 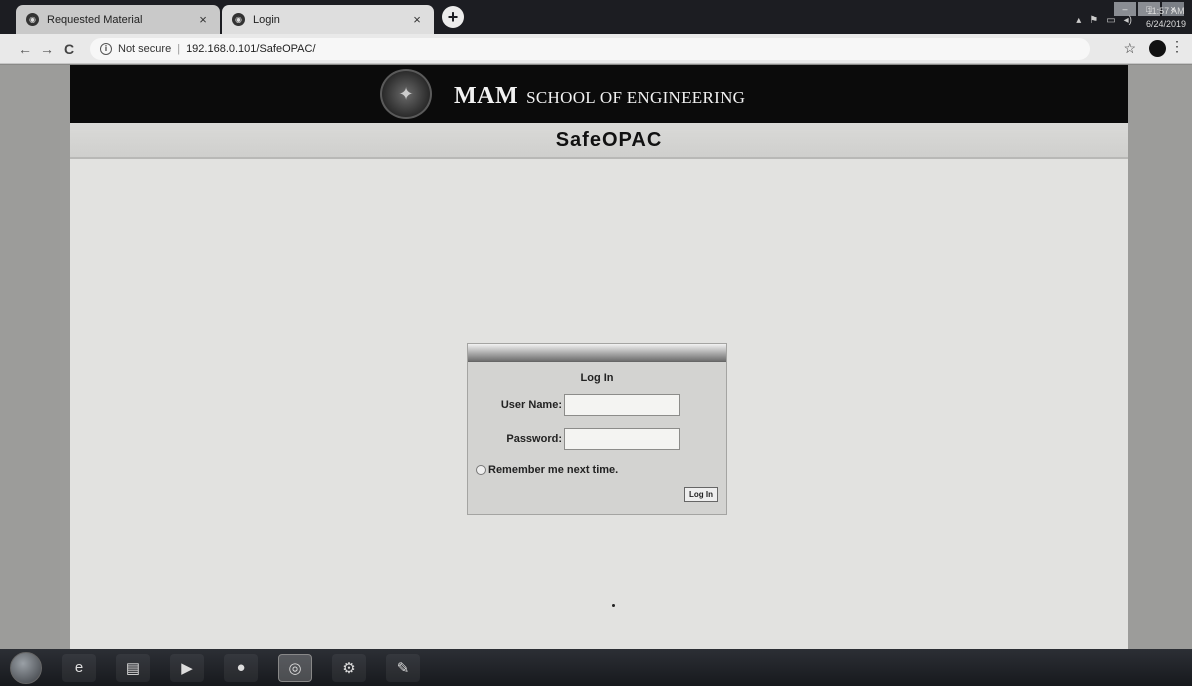 What do you see at coordinates (596, 667) in the screenshot?
I see `taskbar: e ▤ ▶ ● ◎ ⚙ ✎` at bounding box center [596, 667].